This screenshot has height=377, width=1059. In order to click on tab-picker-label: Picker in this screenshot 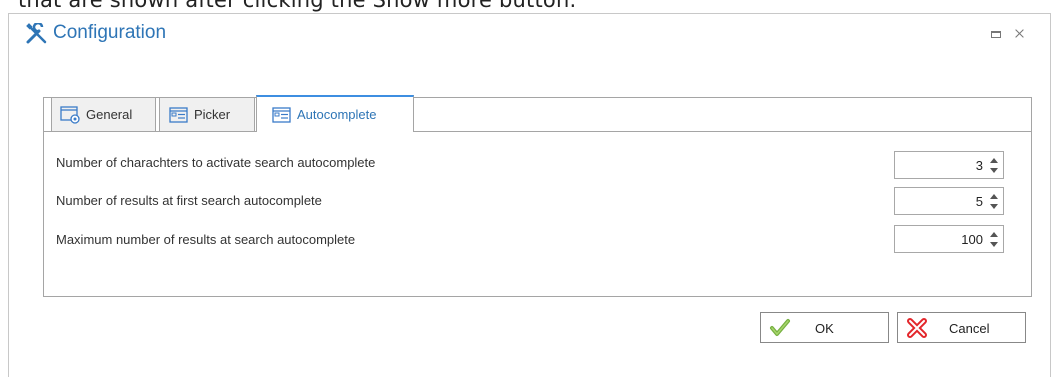, I will do `click(212, 114)`.